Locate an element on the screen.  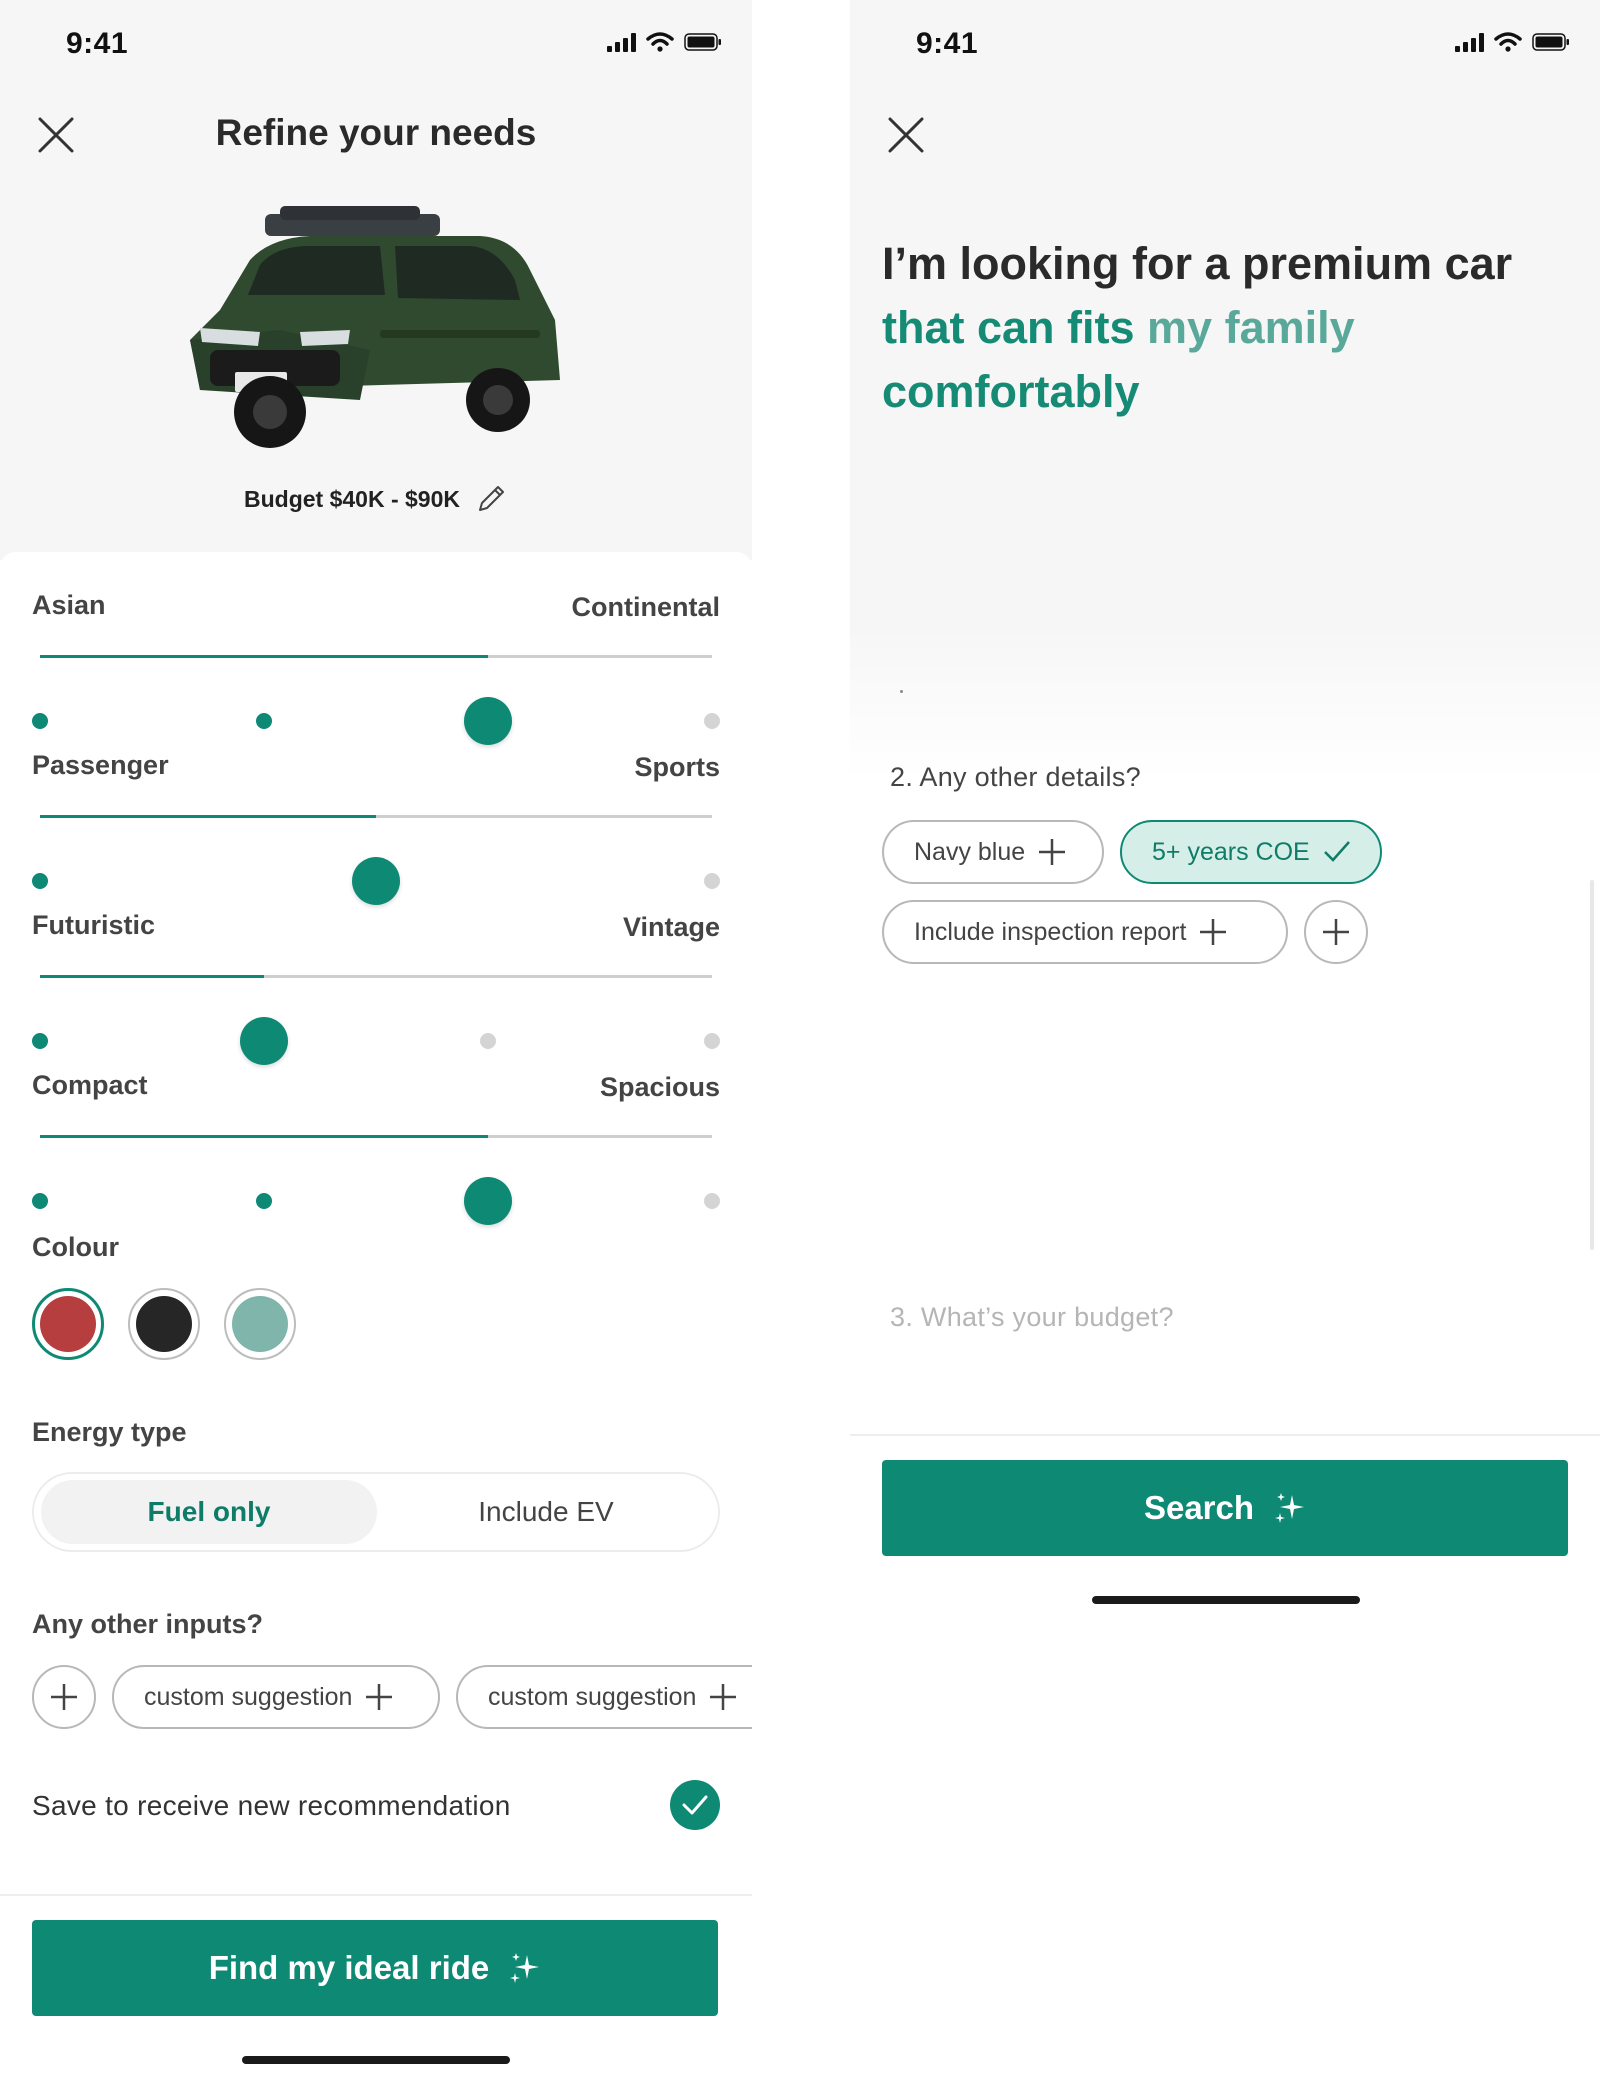
energy-option-fuel-only: Fuel only is located at coordinates (209, 1512).